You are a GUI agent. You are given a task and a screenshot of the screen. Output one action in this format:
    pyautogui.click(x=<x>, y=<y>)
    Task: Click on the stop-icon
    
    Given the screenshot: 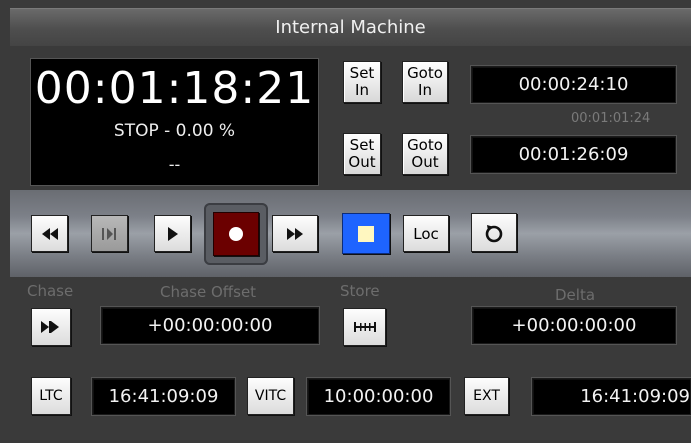 What is the action you would take?
    pyautogui.click(x=366, y=233)
    